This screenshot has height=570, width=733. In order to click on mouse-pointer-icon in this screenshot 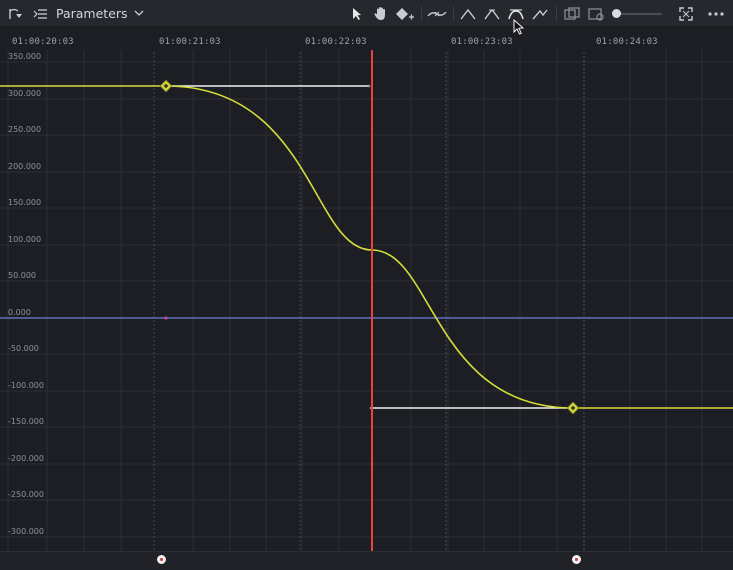, I will do `click(519, 27)`.